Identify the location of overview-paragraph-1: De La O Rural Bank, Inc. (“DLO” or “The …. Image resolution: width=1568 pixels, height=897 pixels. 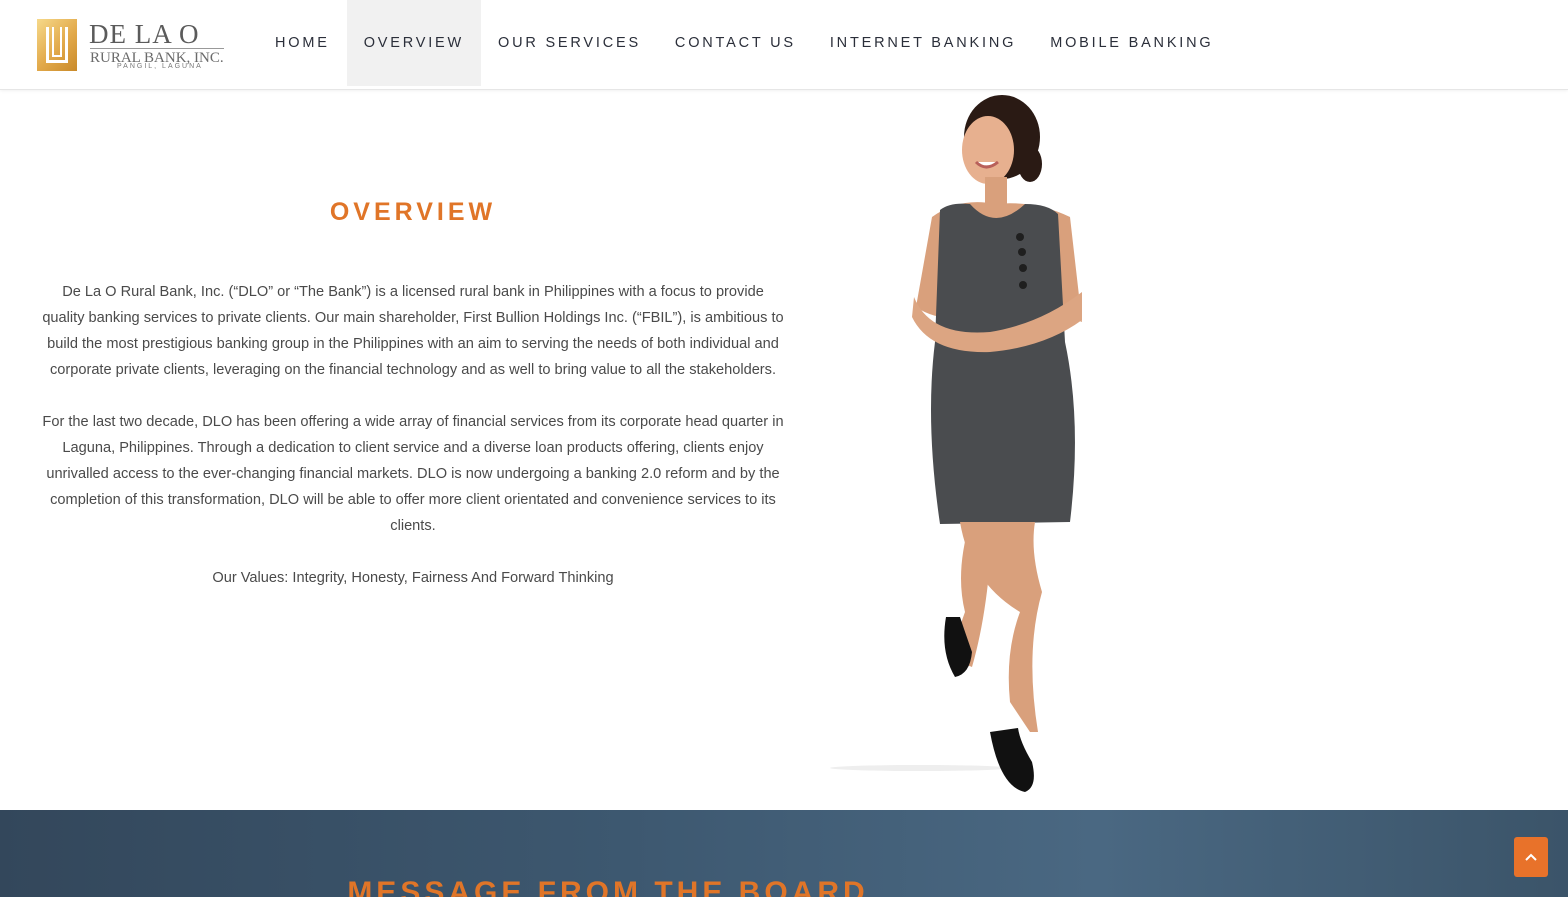
(413, 331).